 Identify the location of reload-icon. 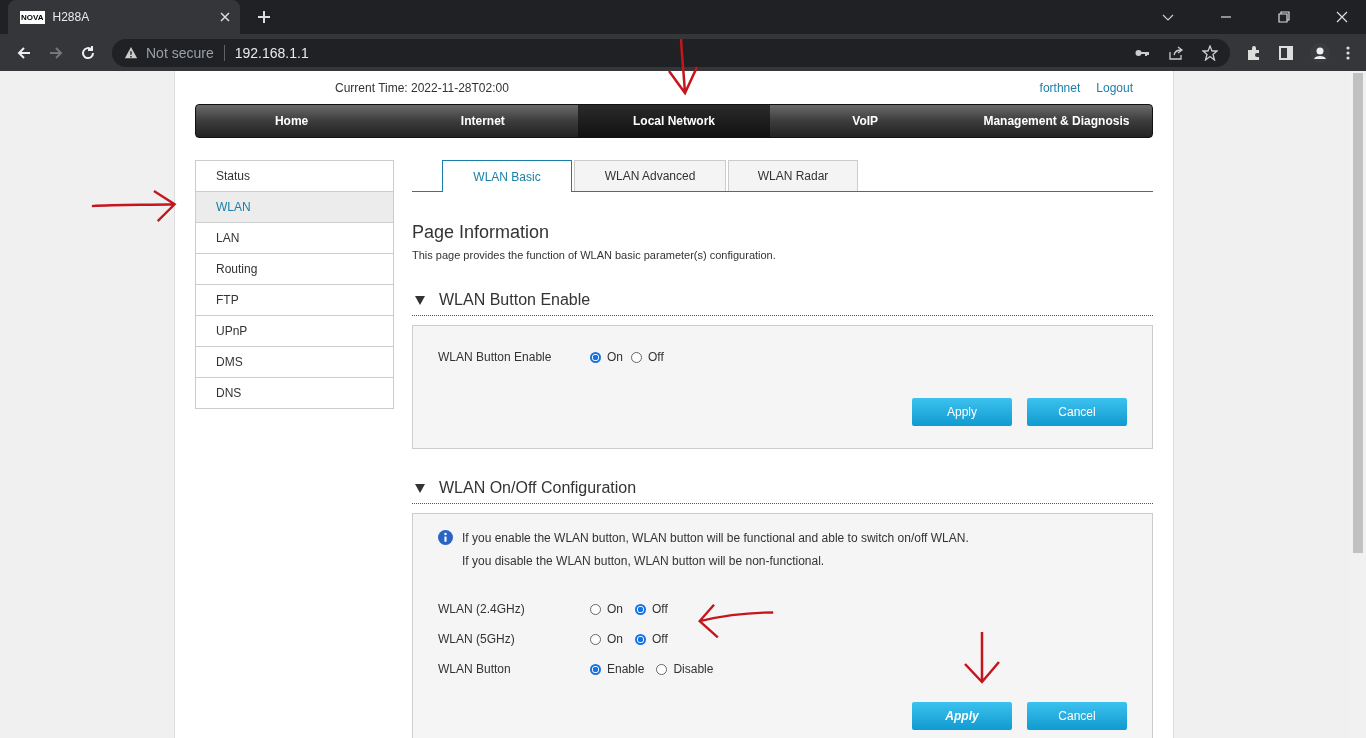
(88, 52).